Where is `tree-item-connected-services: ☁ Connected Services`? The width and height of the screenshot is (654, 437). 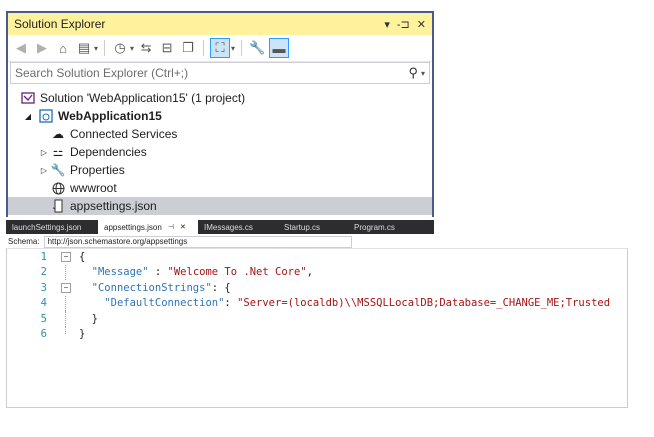 tree-item-connected-services: ☁ Connected Services is located at coordinates (220, 134).